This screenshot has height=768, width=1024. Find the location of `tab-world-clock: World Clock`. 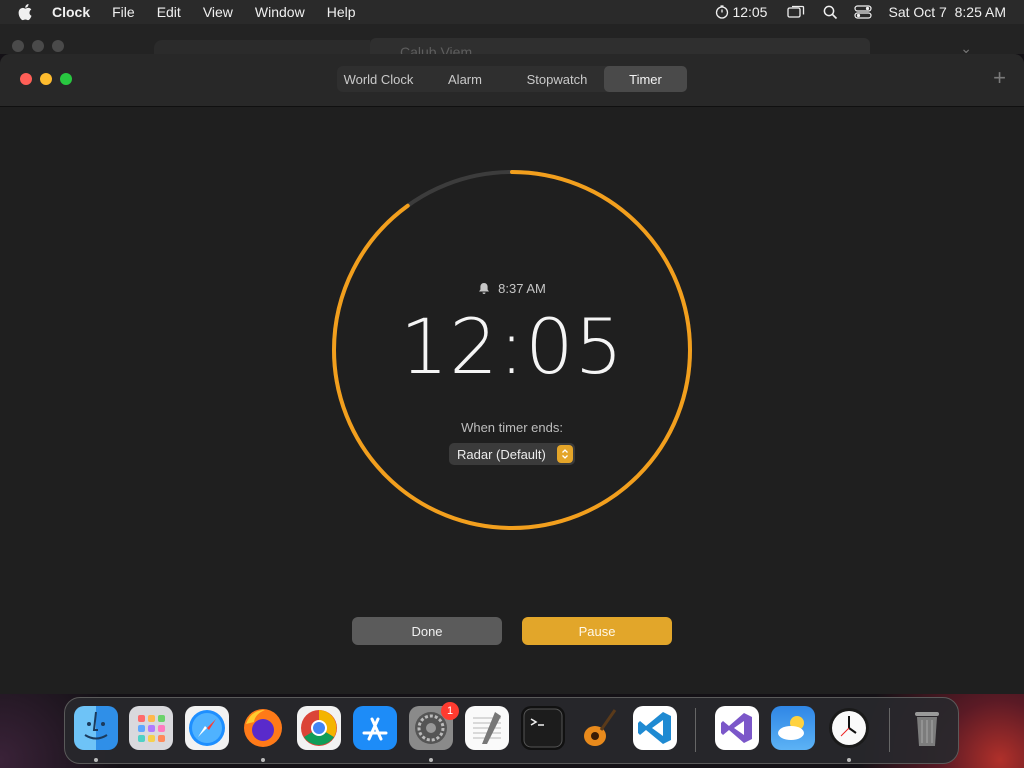

tab-world-clock: World Clock is located at coordinates (378, 79).